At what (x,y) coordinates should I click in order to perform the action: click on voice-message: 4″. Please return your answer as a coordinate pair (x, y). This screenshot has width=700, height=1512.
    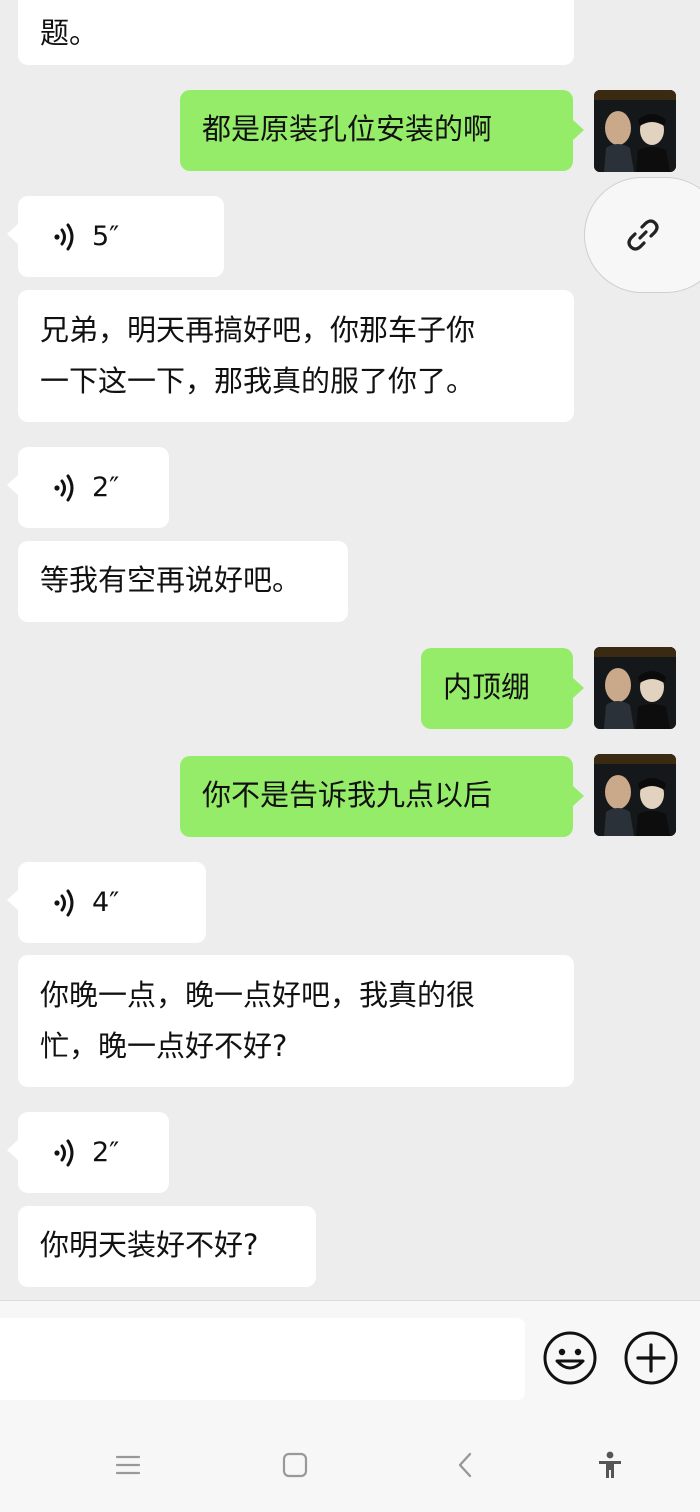
    Looking at the image, I should click on (106, 902).